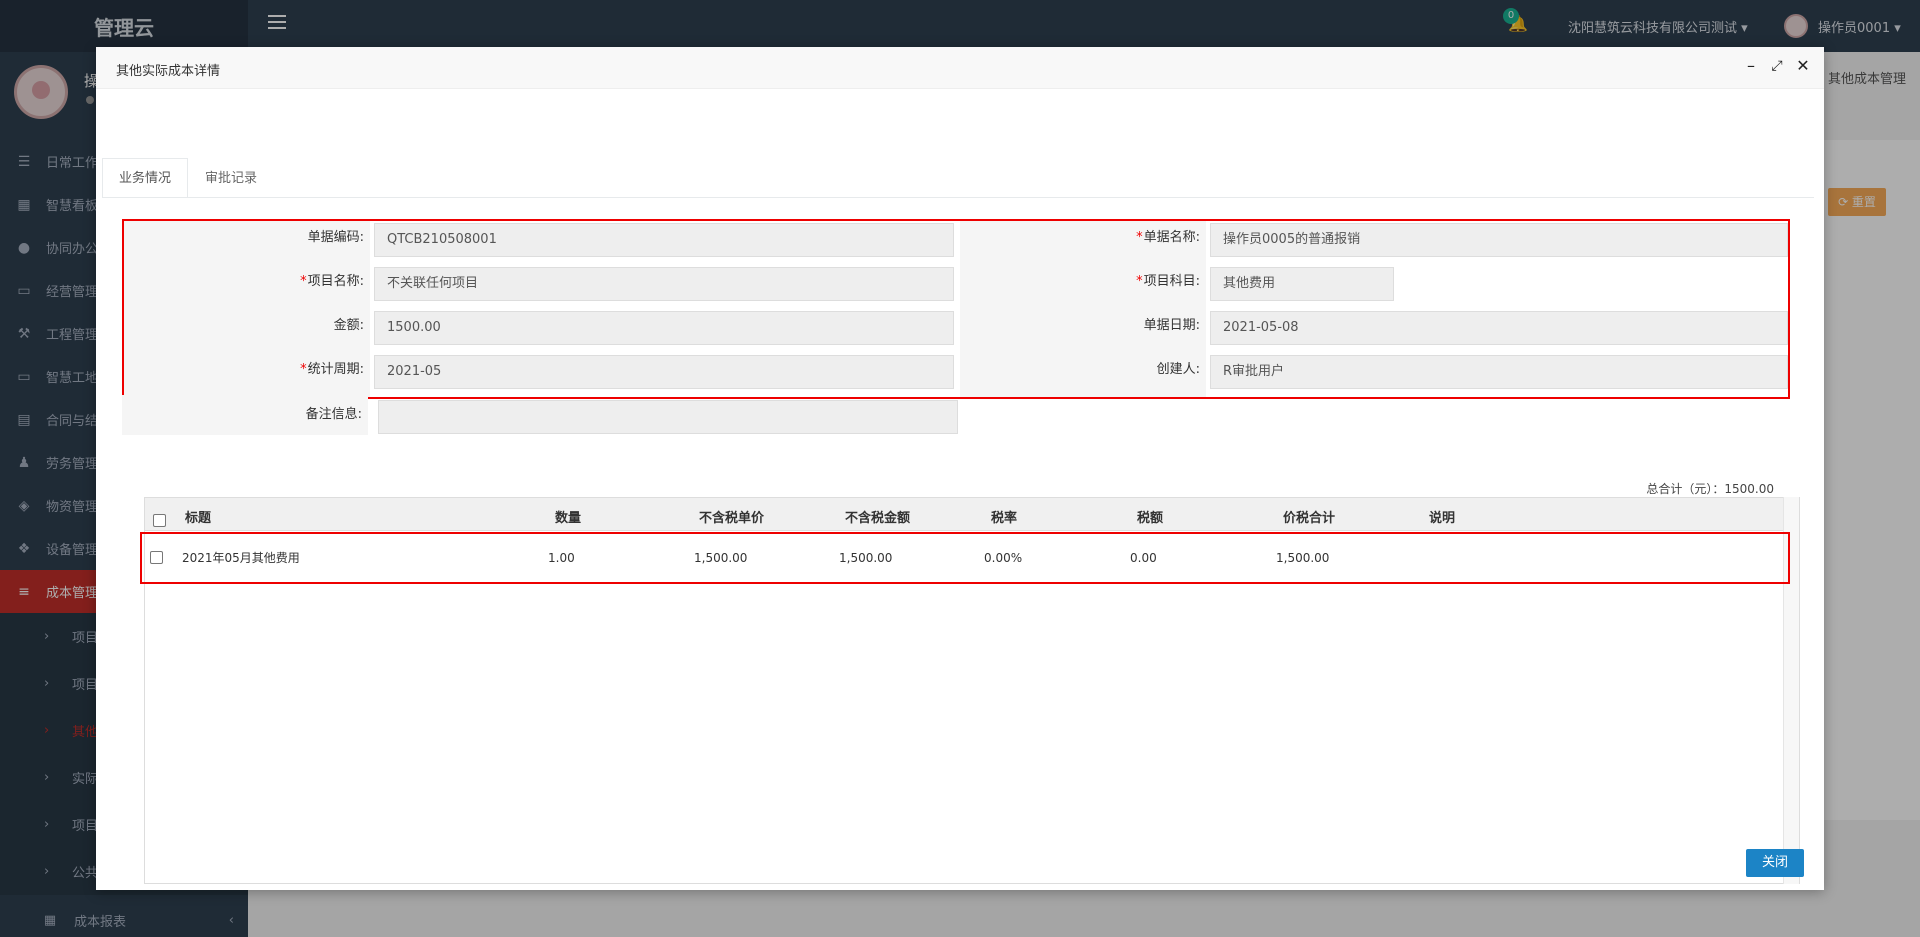 This screenshot has width=1920, height=937. Describe the element at coordinates (1499, 372) in the screenshot. I see `creator-field: R审批用户` at that location.